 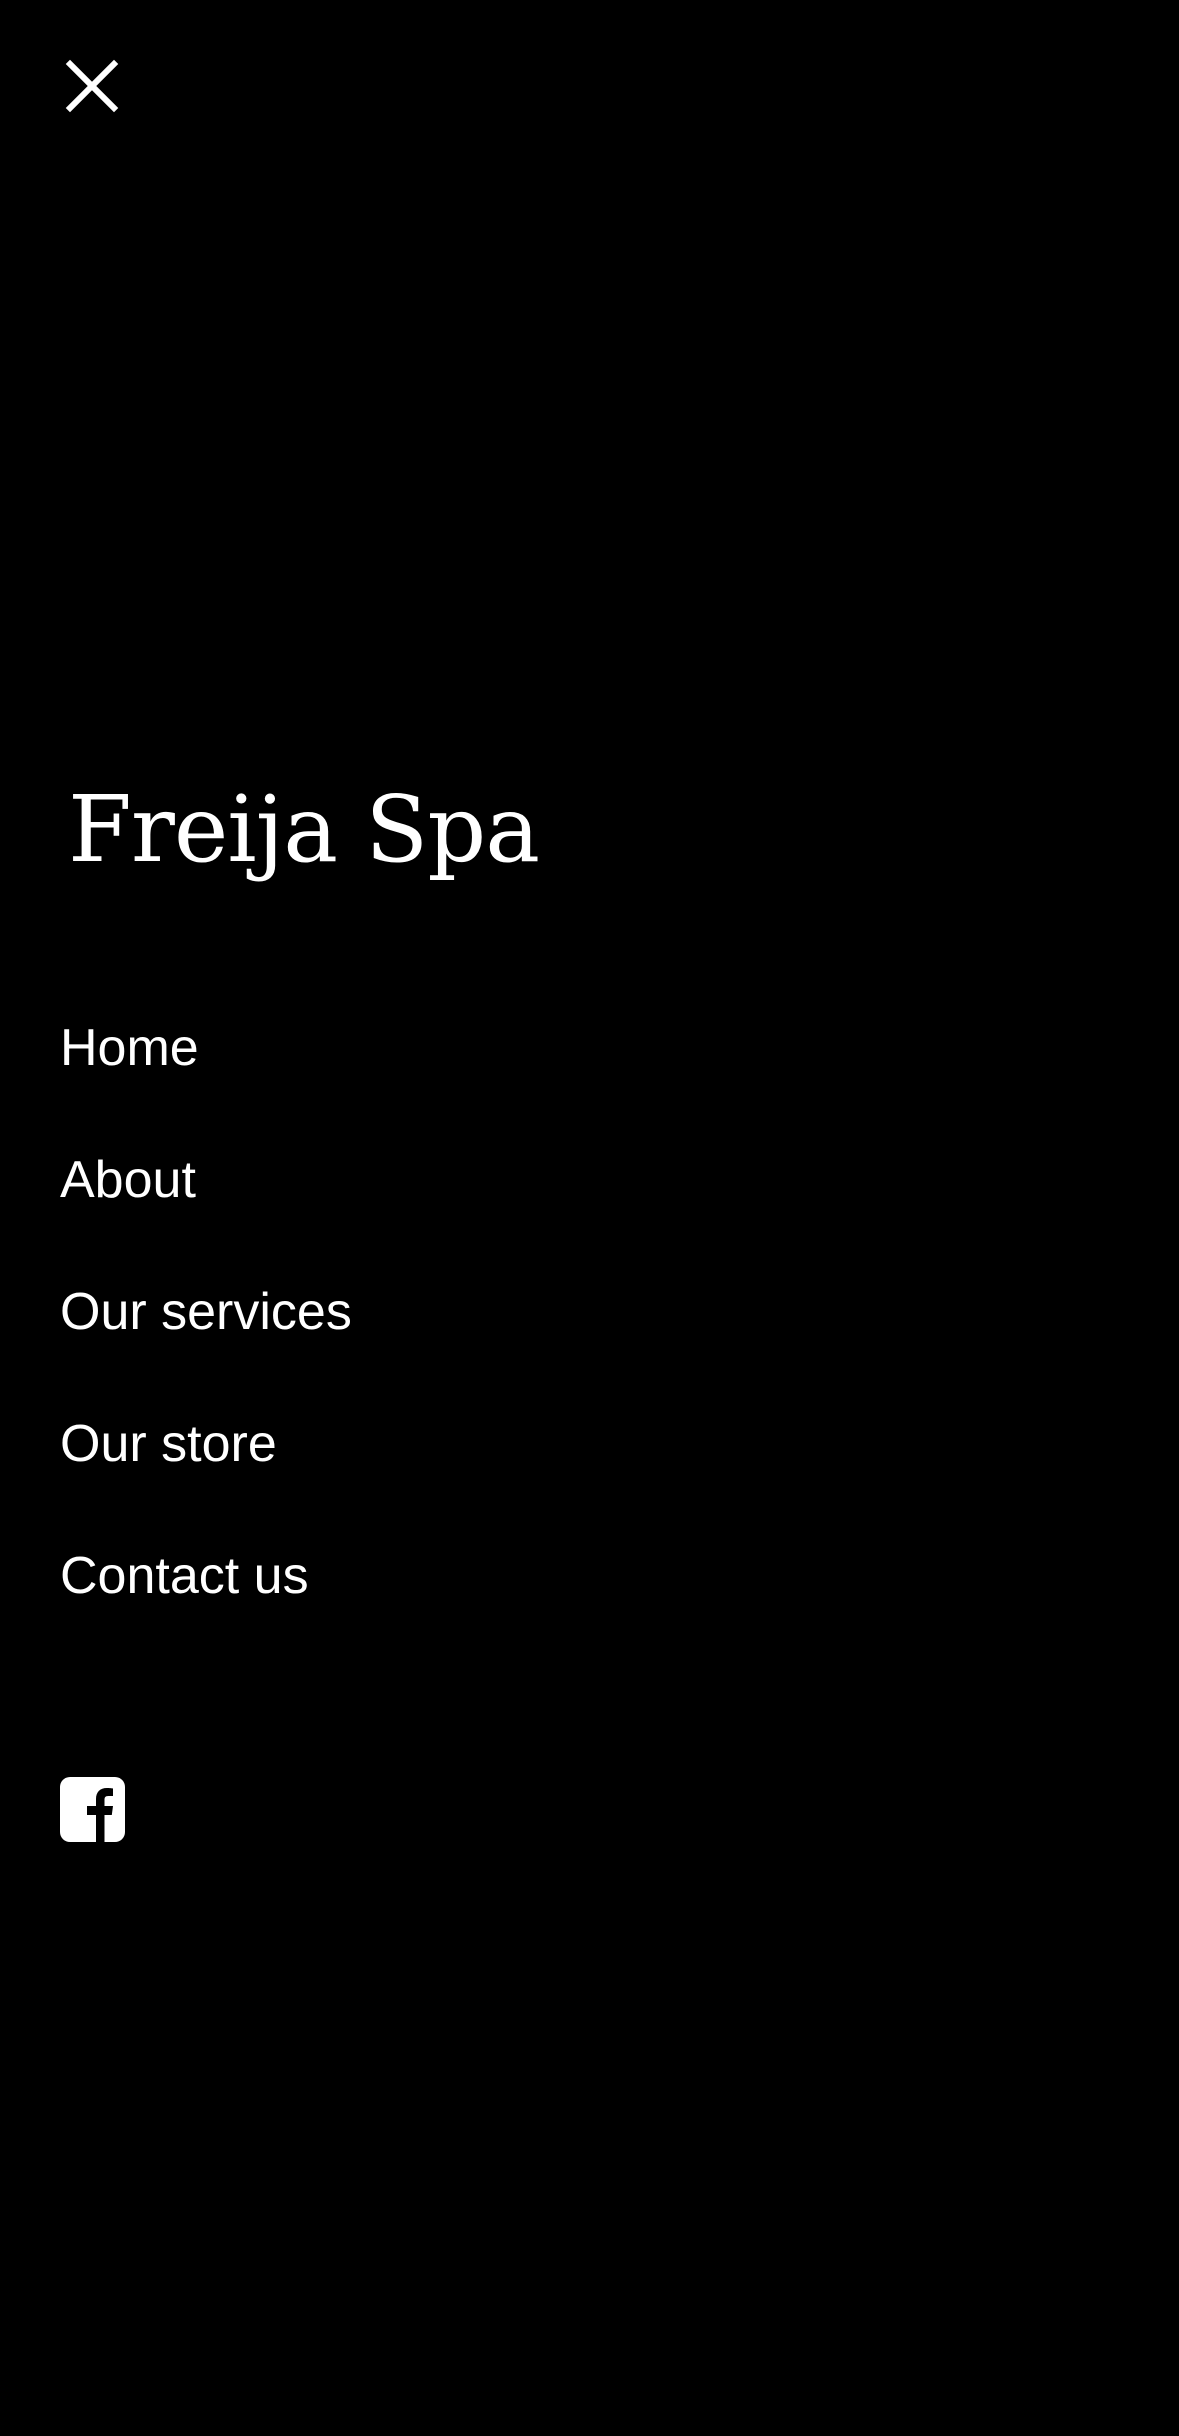 I want to click on facebook-icon, so click(x=92, y=1809).